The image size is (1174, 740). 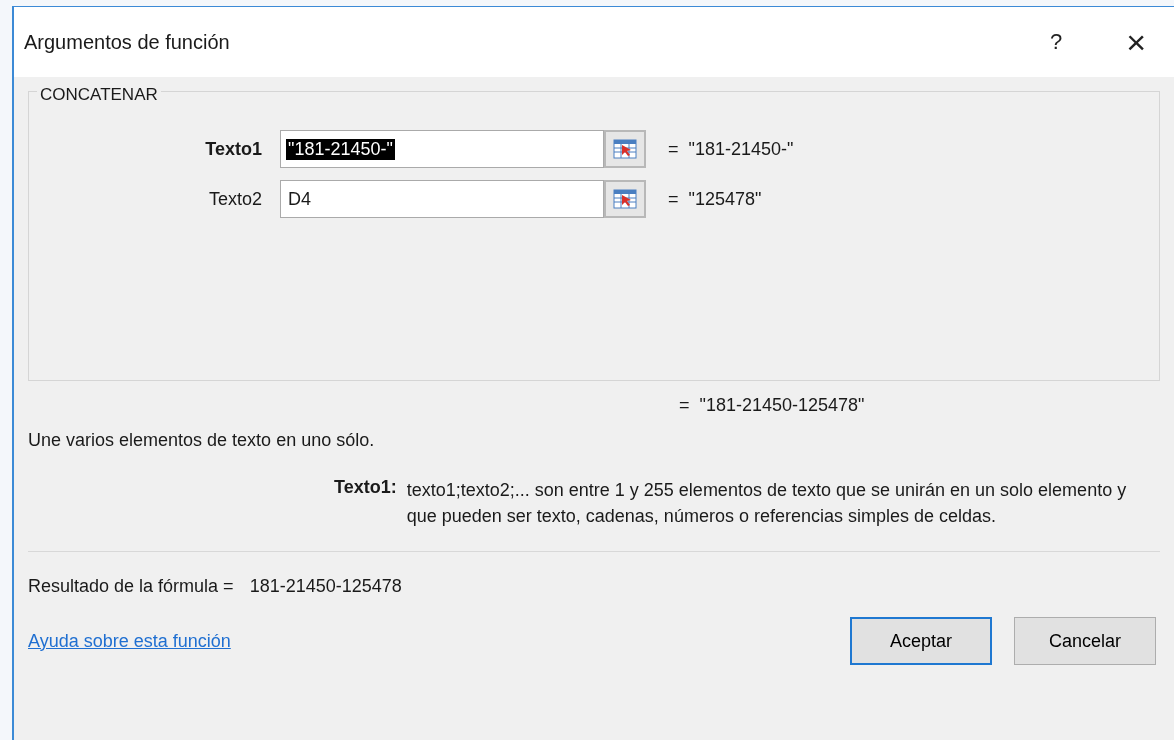 I want to click on argument-help-text: texto1;texto2;... son entre 1 y 255 elementos de texto que se unirán en un solo elemento y que pueden ser texto, cadenas, números o referencias simples de celdas., so click(x=767, y=504).